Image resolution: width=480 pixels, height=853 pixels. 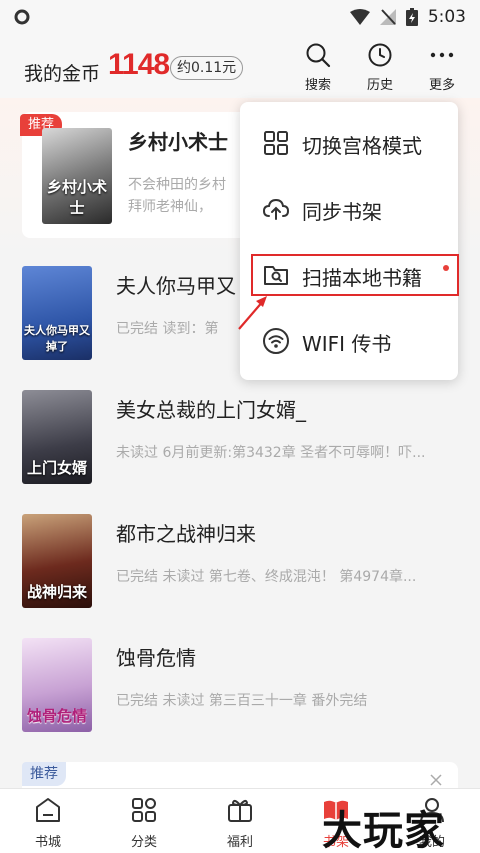 What do you see at coordinates (240, 810) in the screenshot?
I see `gift-icon` at bounding box center [240, 810].